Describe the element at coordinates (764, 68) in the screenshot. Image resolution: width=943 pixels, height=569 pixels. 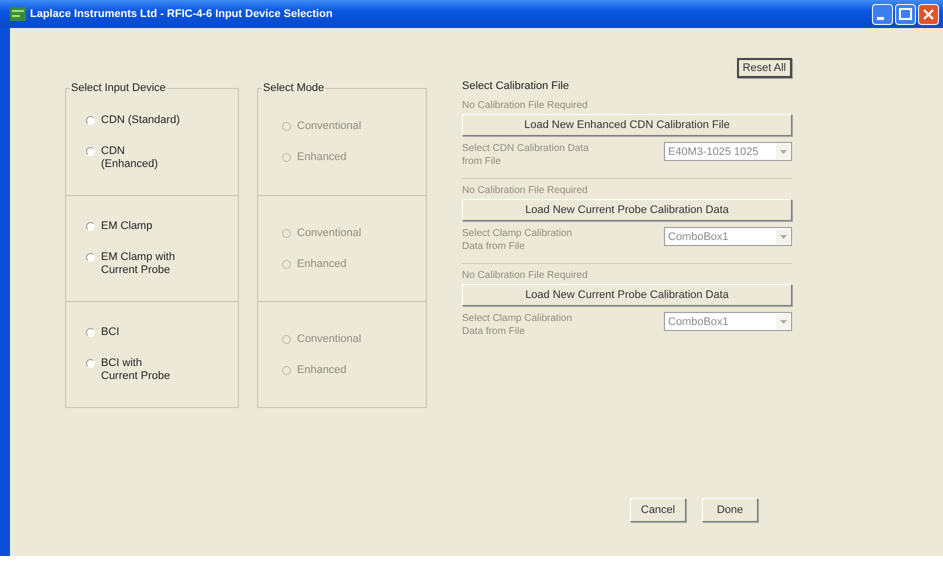
I see `reset-all-button: Reset All` at that location.